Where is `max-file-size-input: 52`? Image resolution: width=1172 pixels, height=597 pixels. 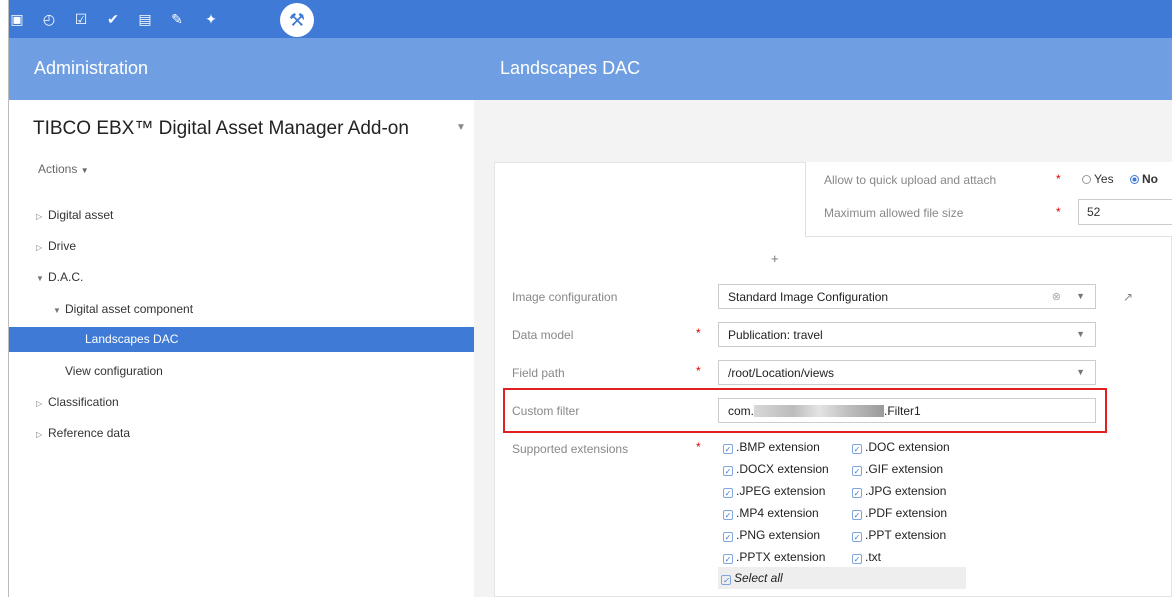
max-file-size-input: 52 is located at coordinates (1125, 212).